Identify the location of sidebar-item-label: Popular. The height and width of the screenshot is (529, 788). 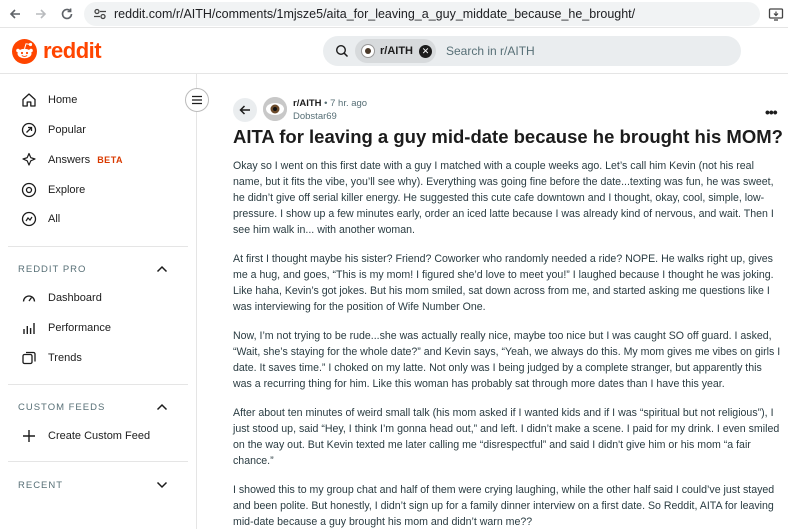
(67, 130).